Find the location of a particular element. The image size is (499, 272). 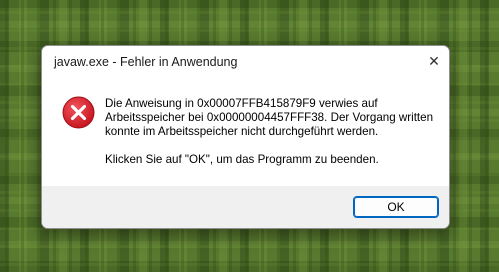

title-bar: javaw.exe - Fehler in Anwendung ✕ is located at coordinates (245, 61).